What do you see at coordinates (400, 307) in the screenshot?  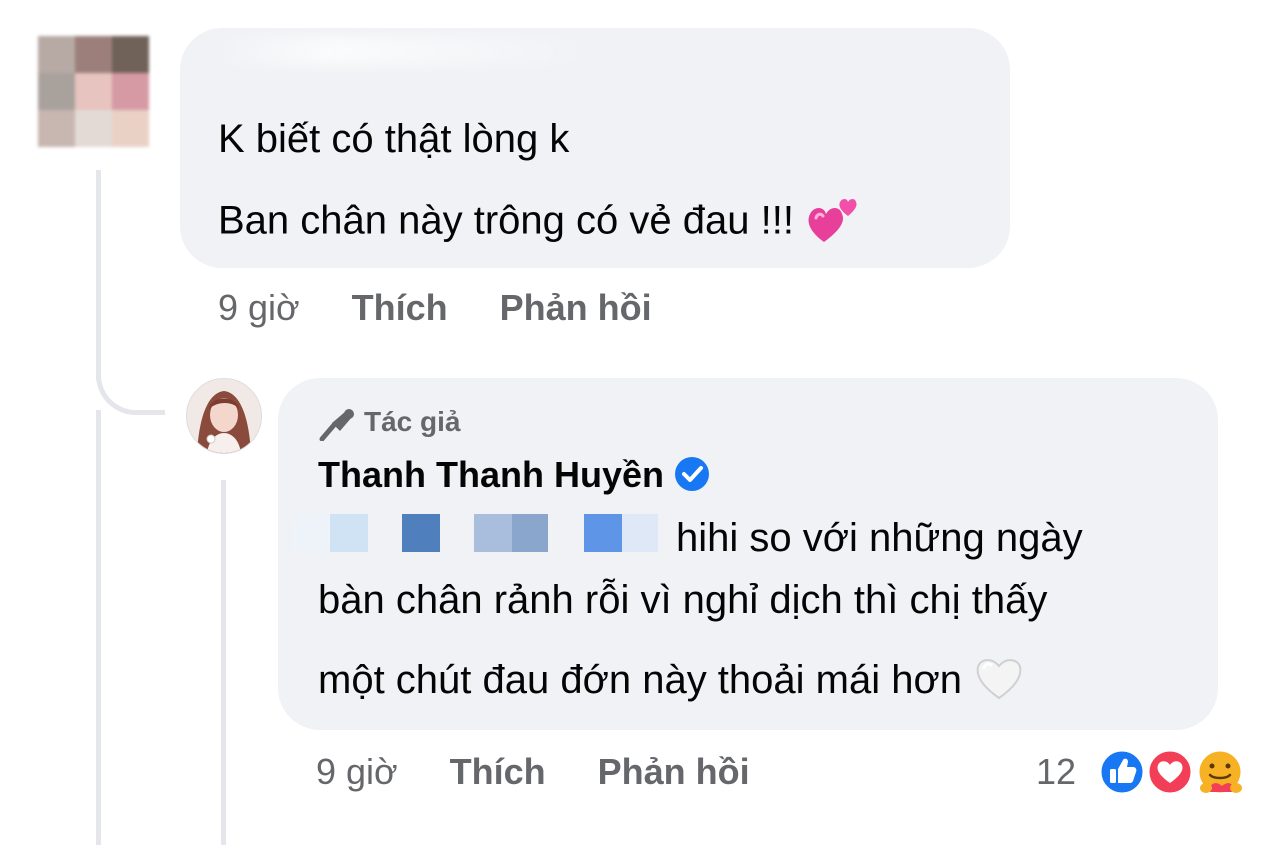 I see `comment-1-like-button: Thích` at bounding box center [400, 307].